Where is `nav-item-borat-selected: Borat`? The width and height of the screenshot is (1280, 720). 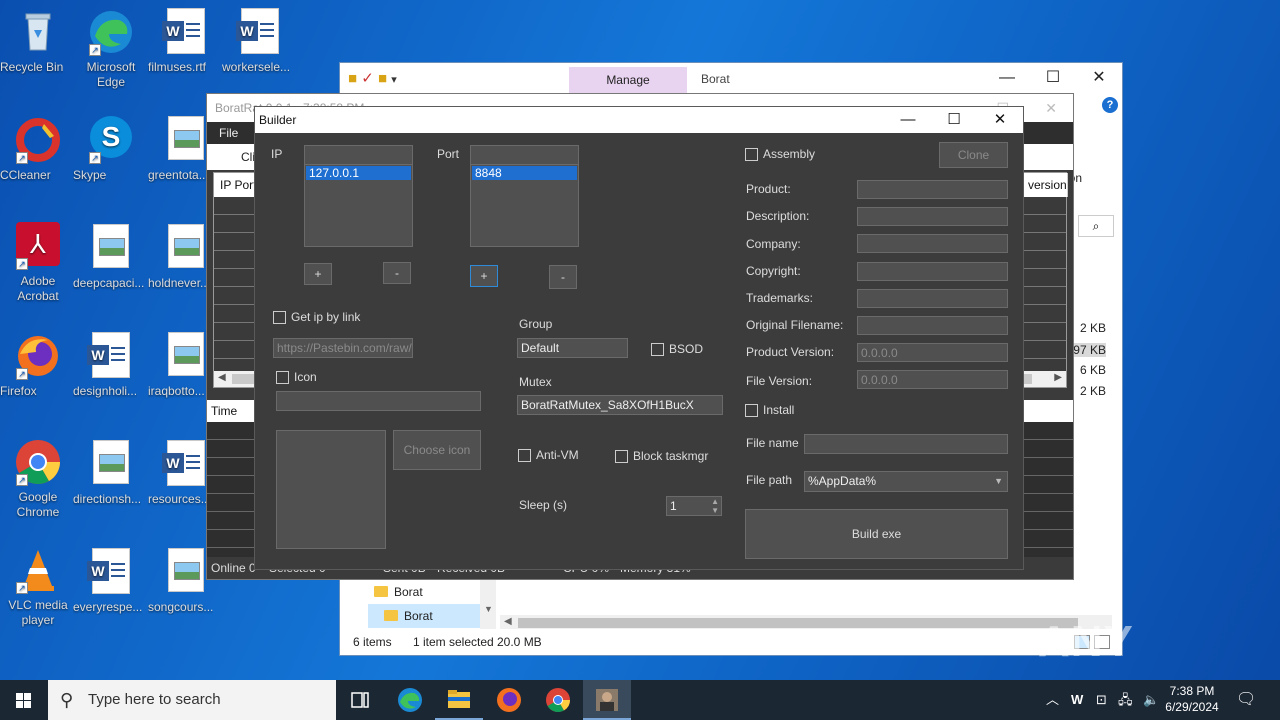 nav-item-borat-selected: Borat is located at coordinates (429, 616).